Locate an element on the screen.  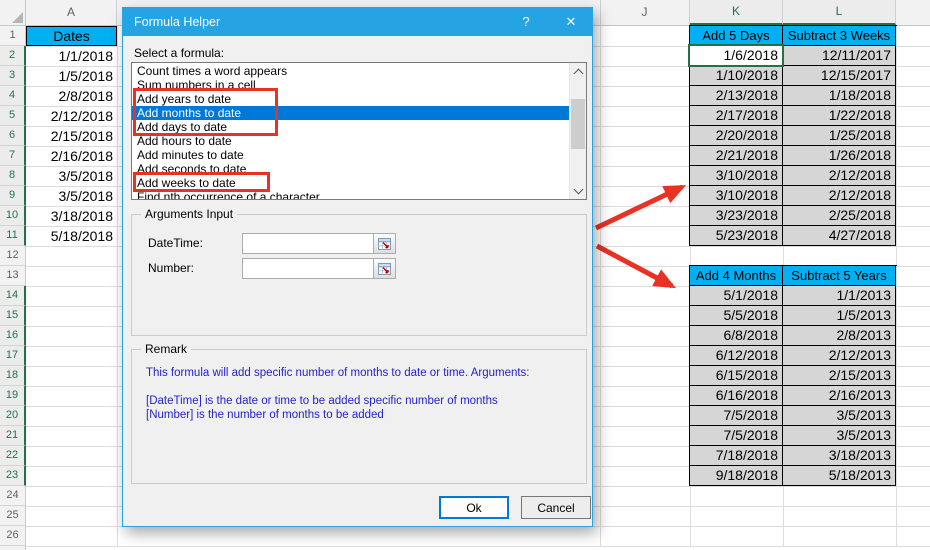
row-header-7: 7 is located at coordinates (13, 156).